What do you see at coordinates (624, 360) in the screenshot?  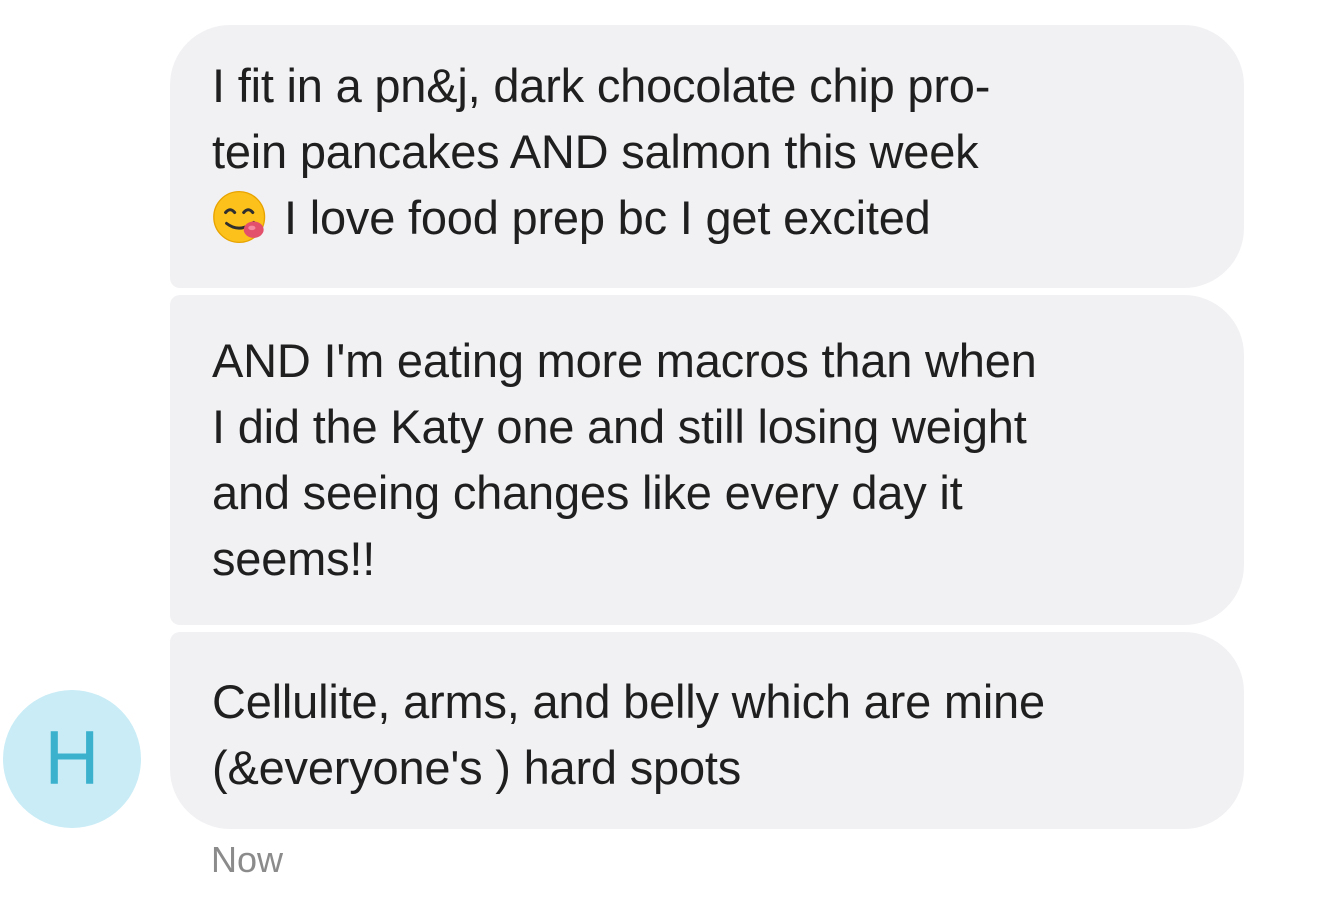 I see `message-line: AND I'm eating more macros than when` at bounding box center [624, 360].